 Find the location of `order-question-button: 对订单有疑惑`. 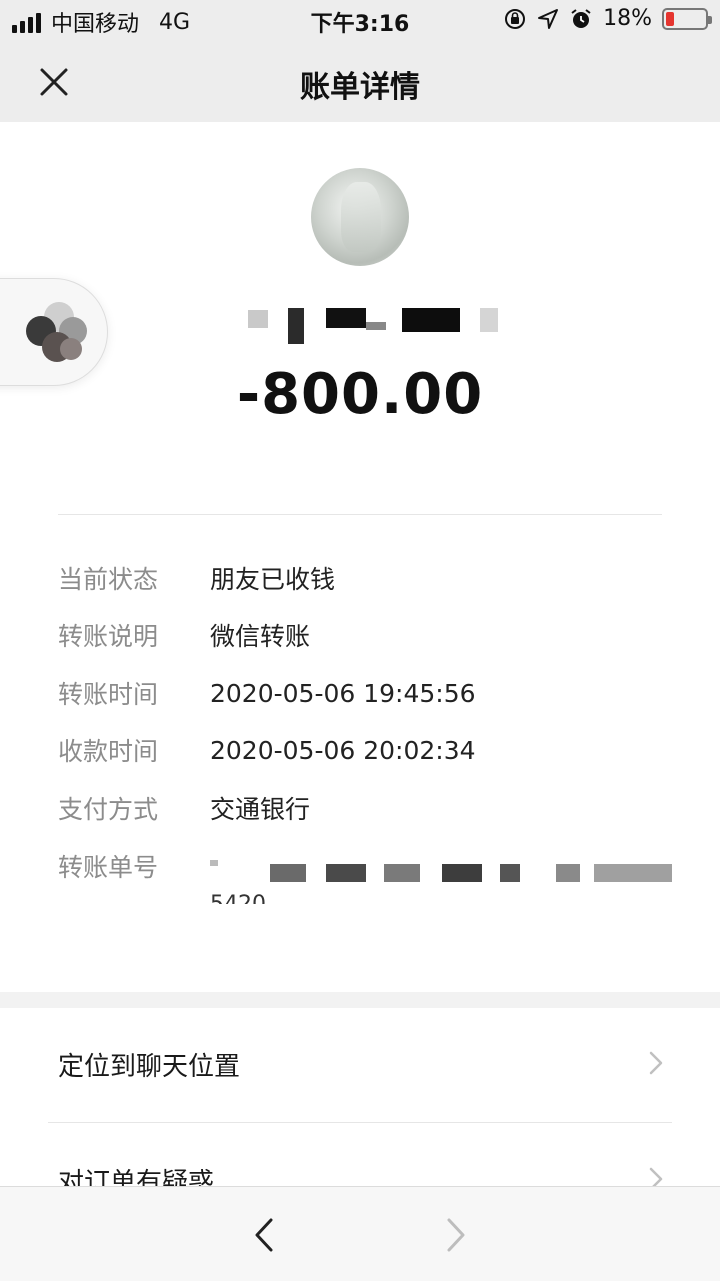

order-question-button: 对订单有疑惑 is located at coordinates (360, 1155).